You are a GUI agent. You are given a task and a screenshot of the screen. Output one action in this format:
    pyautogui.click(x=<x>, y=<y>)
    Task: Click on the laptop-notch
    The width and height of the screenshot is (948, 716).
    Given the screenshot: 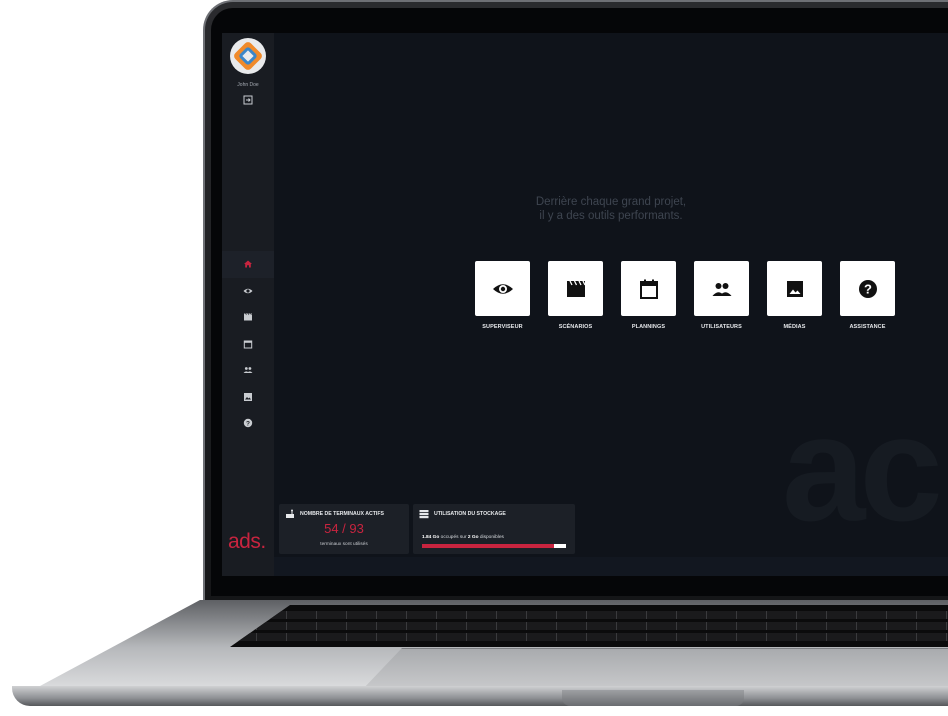 What is the action you would take?
    pyautogui.click(x=653, y=698)
    